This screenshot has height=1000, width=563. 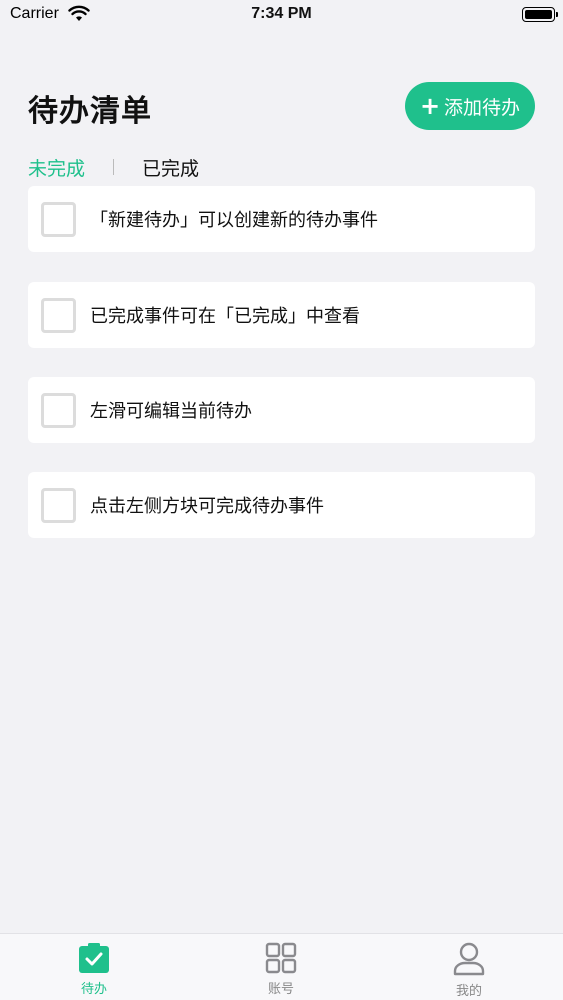 I want to click on todo-item: 已完成事件可在「已完成」中查看, so click(x=281, y=315).